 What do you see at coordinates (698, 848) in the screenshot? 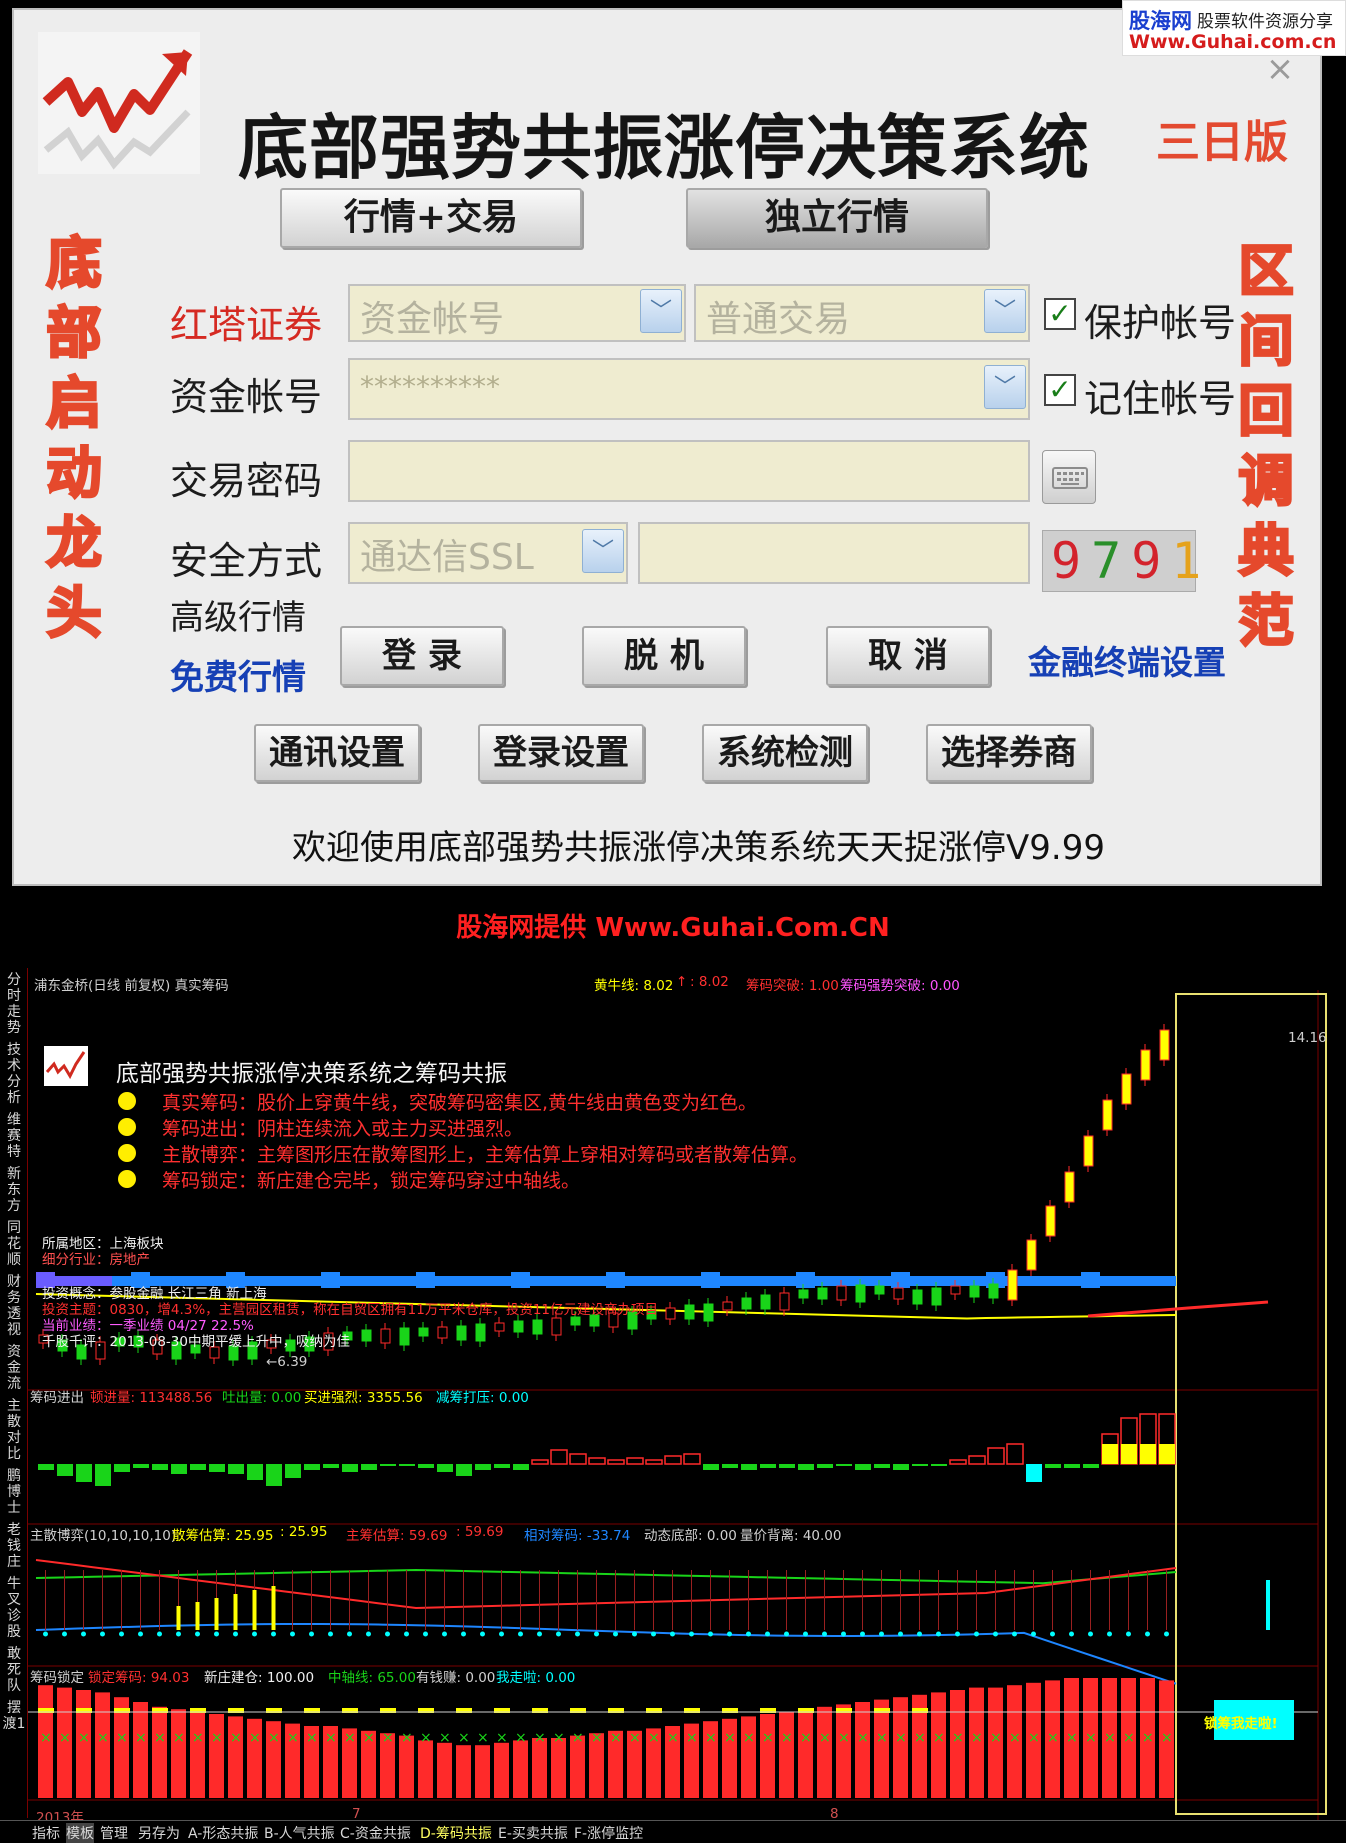
I see `welcome-message: 欢迎使用底部强势共振涨停决策系统天天捉涨停V9.99` at bounding box center [698, 848].